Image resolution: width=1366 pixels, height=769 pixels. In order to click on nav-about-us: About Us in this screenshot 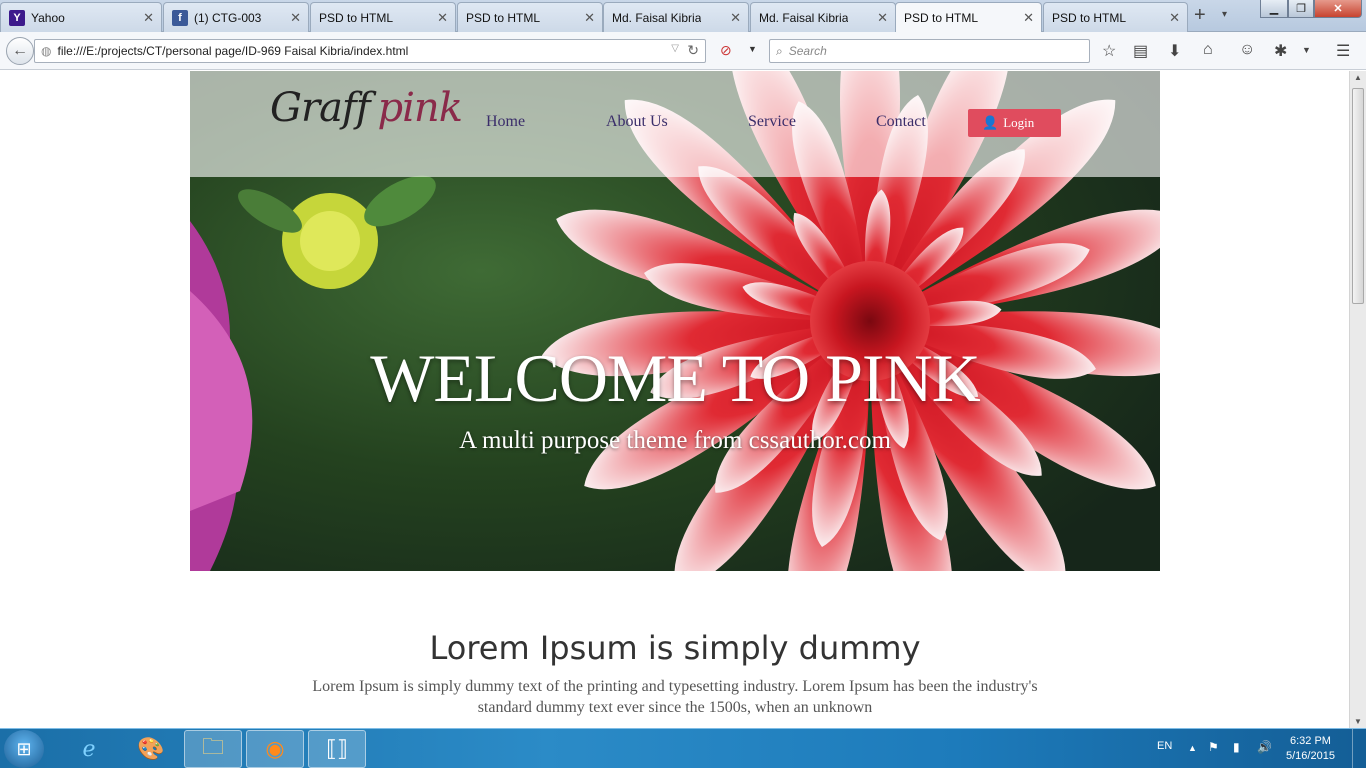, I will do `click(637, 122)`.